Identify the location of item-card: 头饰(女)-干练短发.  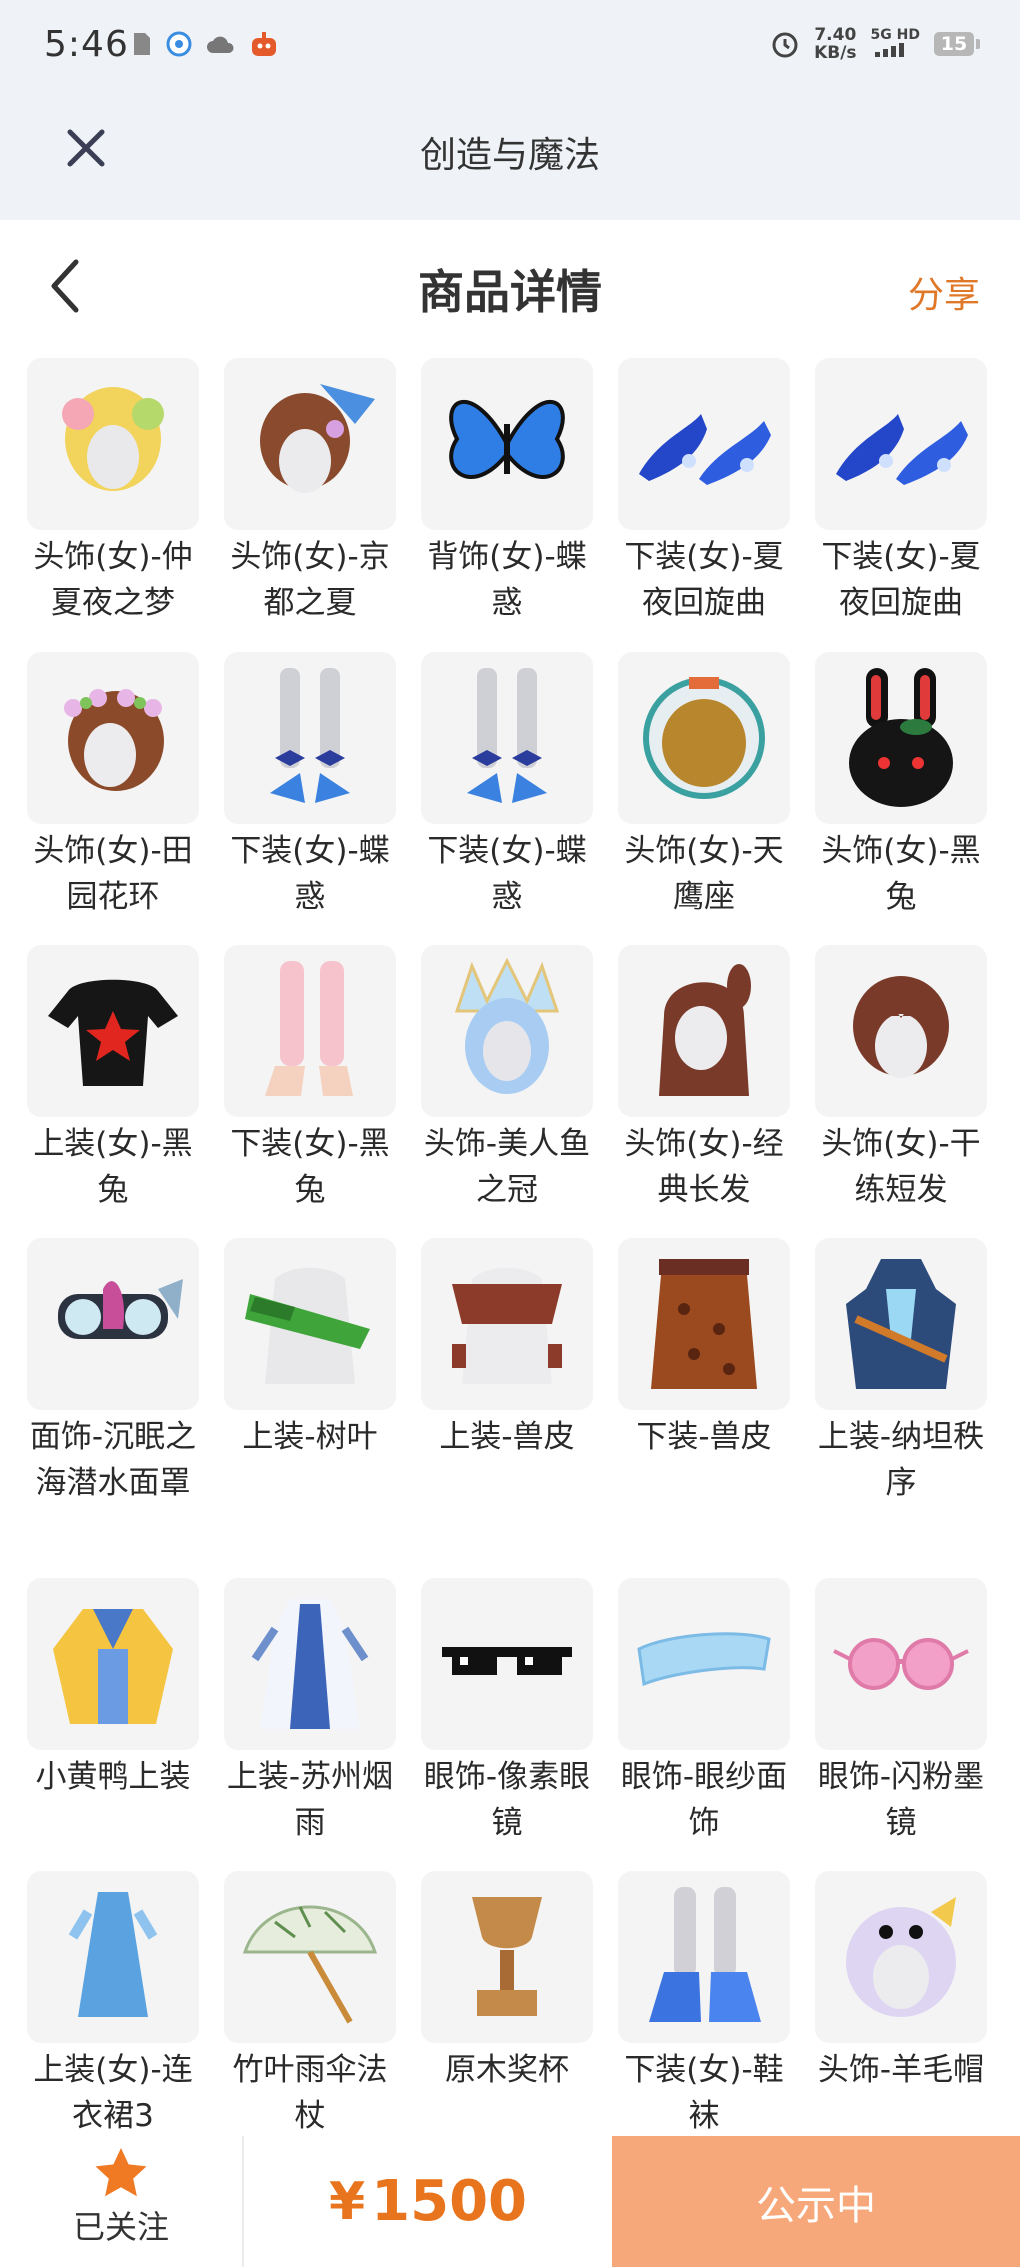
(901, 1079).